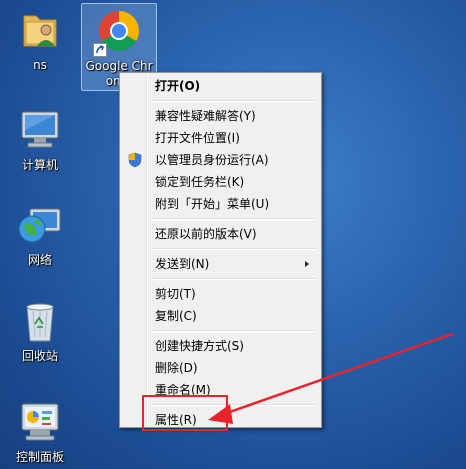 This screenshot has height=469, width=466. I want to click on annotation-arrow, so click(331, 378).